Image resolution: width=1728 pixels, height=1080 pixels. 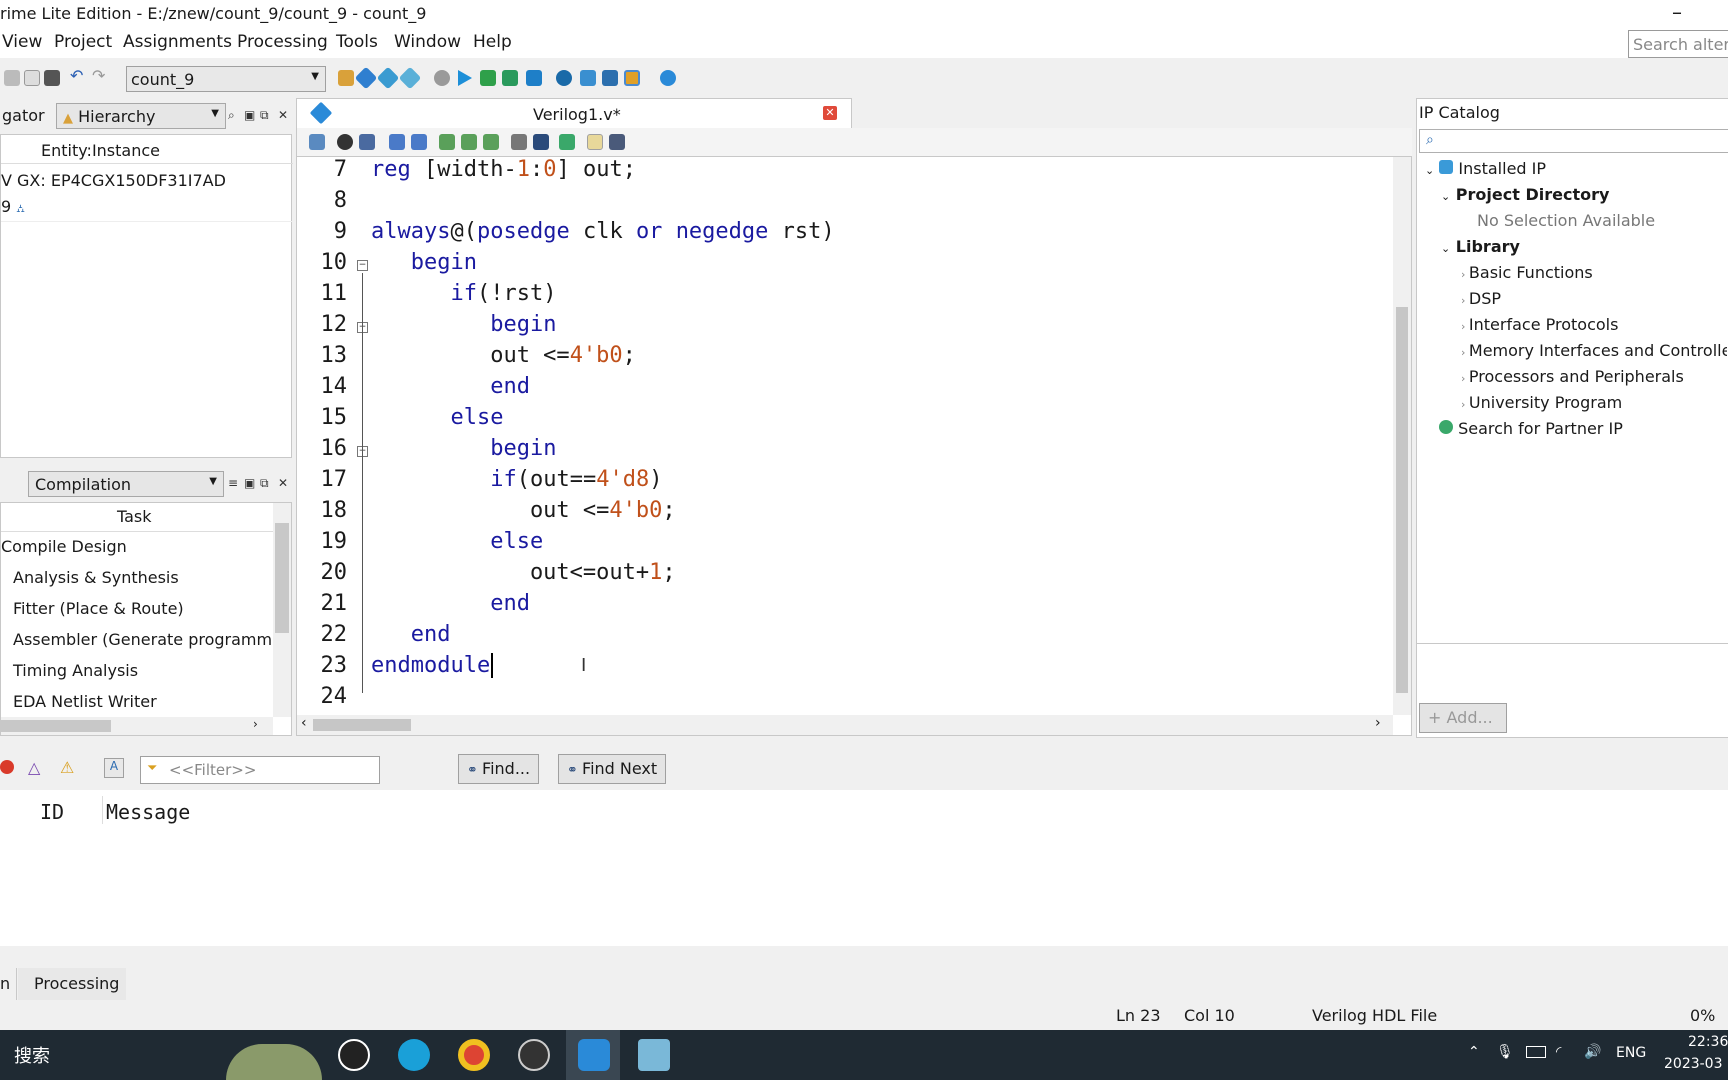 What do you see at coordinates (34, 767) in the screenshot?
I see `critical-warning-filter-icon: △` at bounding box center [34, 767].